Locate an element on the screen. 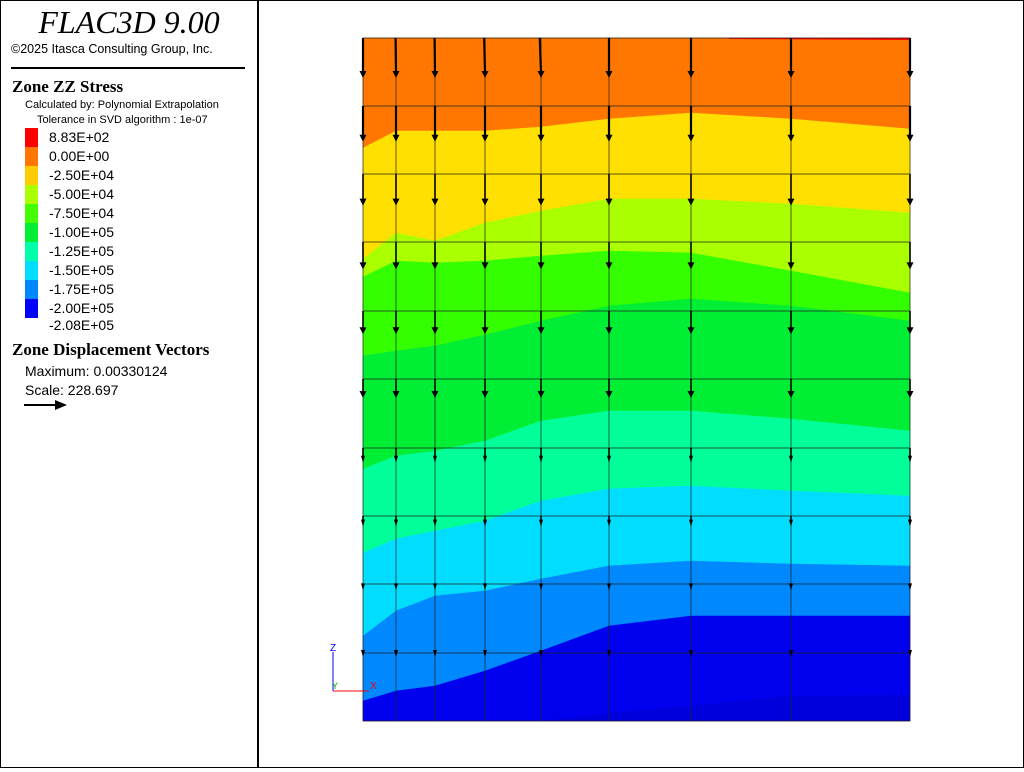  displacement-heading: Zone Displacement Vectors is located at coordinates (110, 350).